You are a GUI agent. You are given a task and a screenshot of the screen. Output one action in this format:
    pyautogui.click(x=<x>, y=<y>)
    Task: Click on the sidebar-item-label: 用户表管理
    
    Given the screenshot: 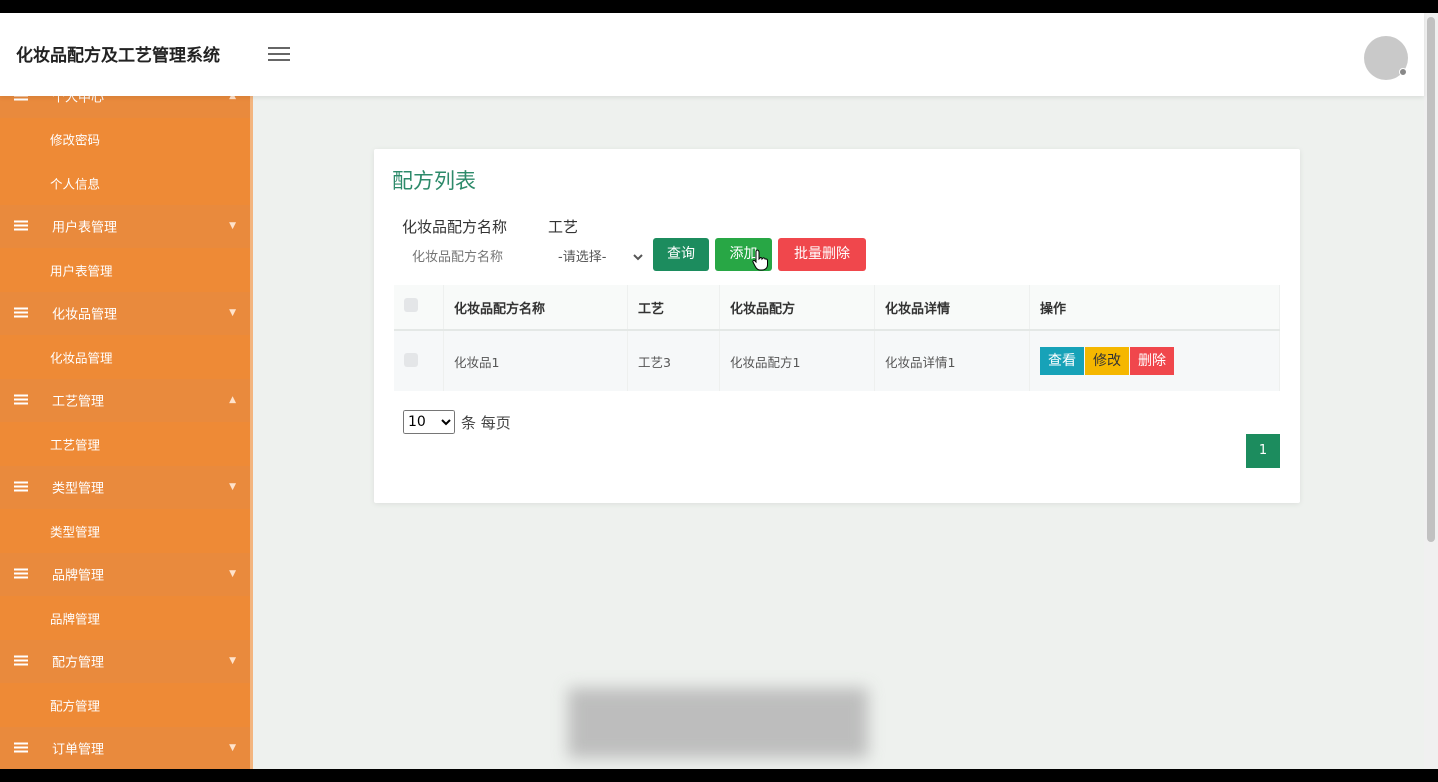 What is the action you would take?
    pyautogui.click(x=81, y=271)
    